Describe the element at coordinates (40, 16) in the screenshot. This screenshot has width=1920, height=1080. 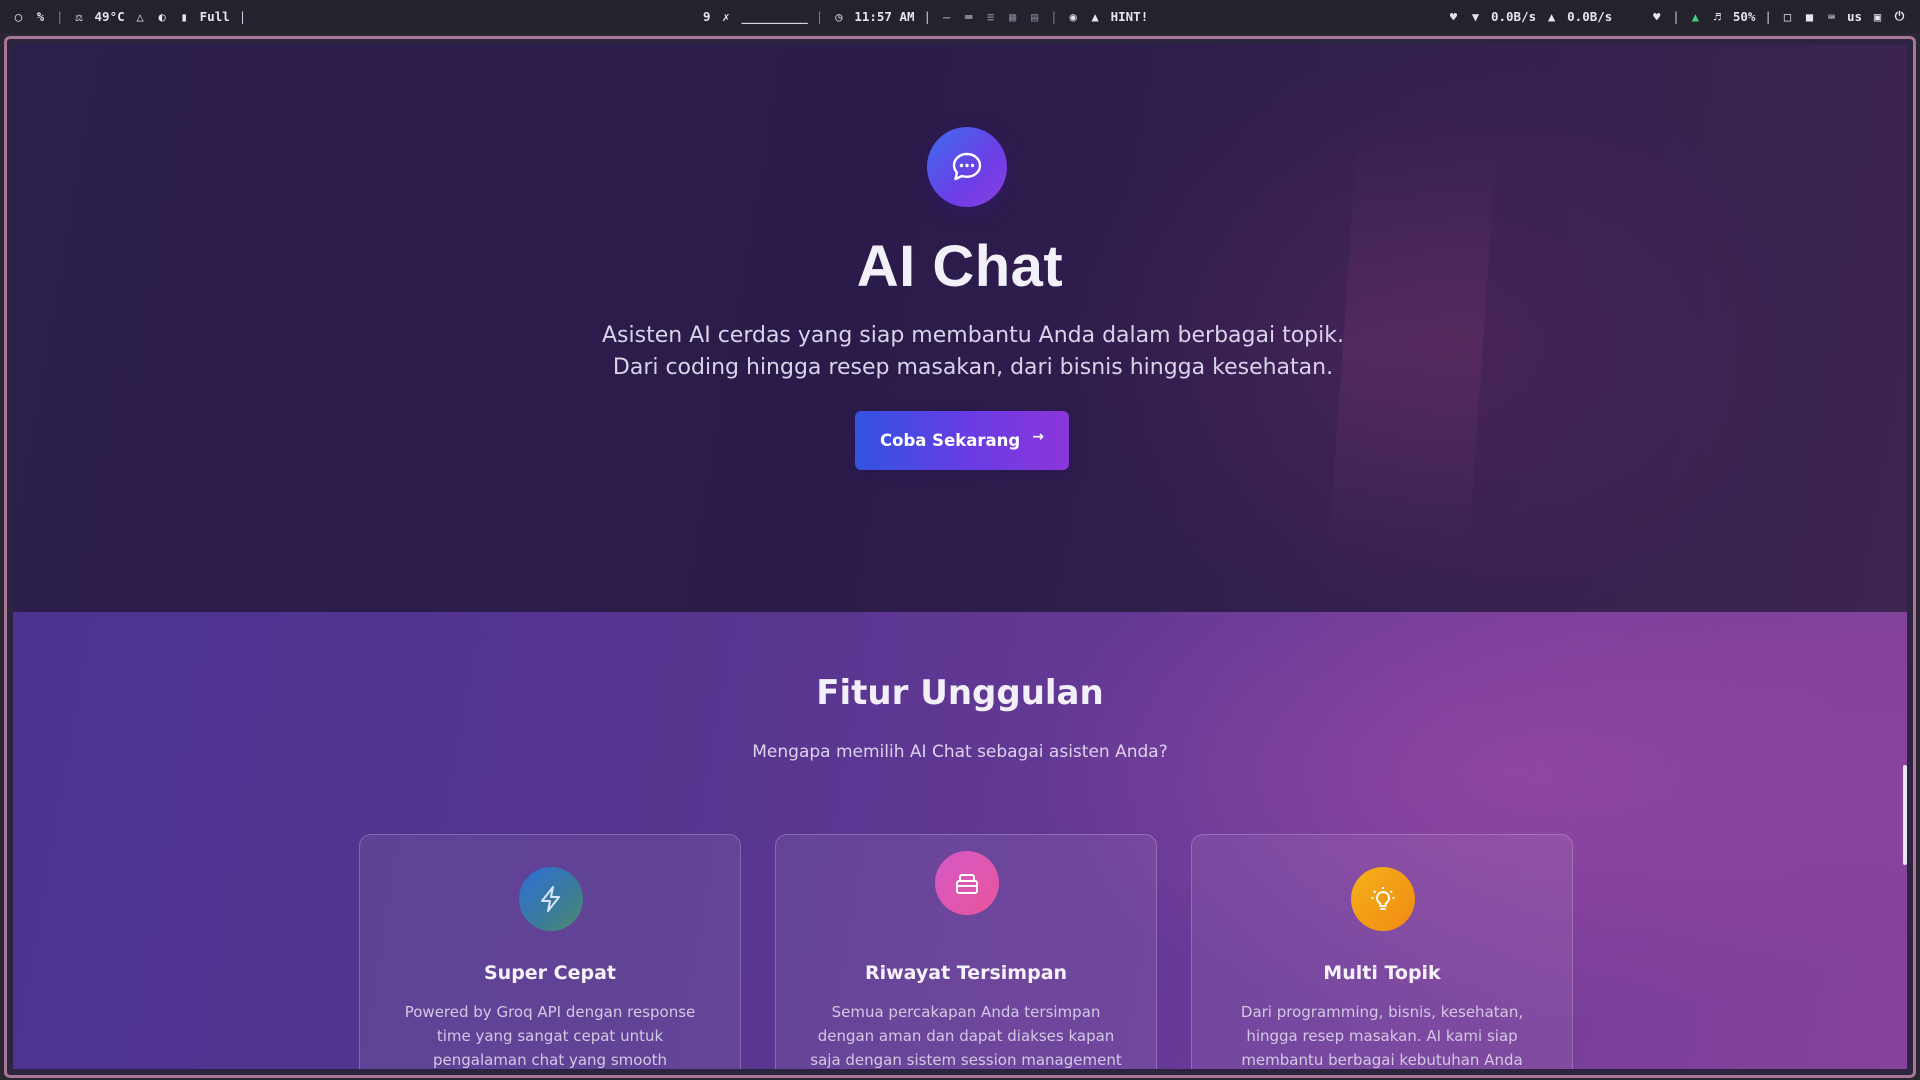
I see `percent-icon: %` at that location.